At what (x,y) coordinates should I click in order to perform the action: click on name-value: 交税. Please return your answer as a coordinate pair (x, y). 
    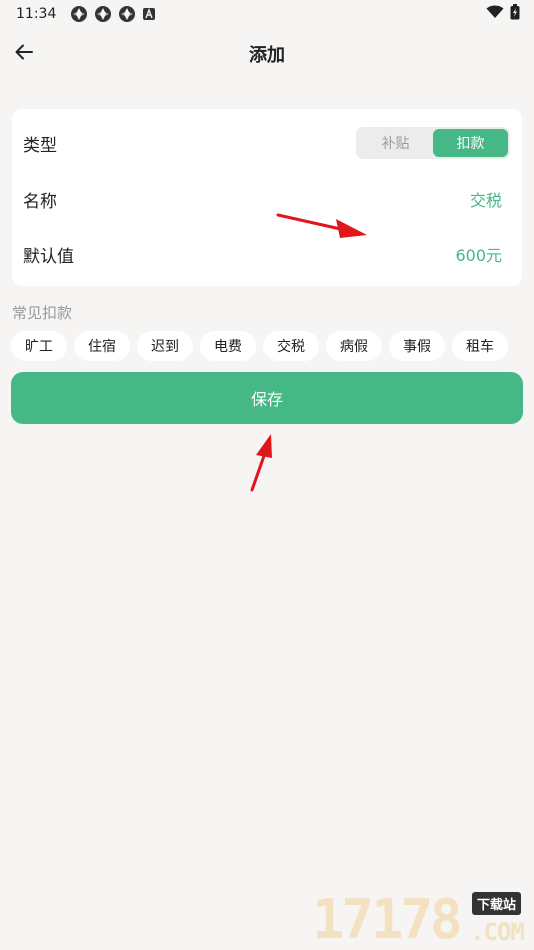
    Looking at the image, I should click on (486, 199).